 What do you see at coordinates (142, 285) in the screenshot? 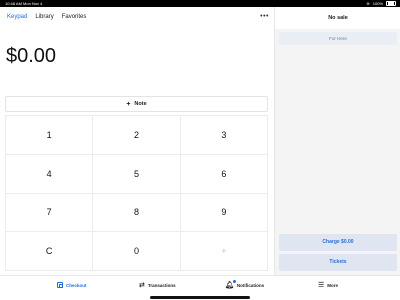
I see `arrows-icon: ⇄` at bounding box center [142, 285].